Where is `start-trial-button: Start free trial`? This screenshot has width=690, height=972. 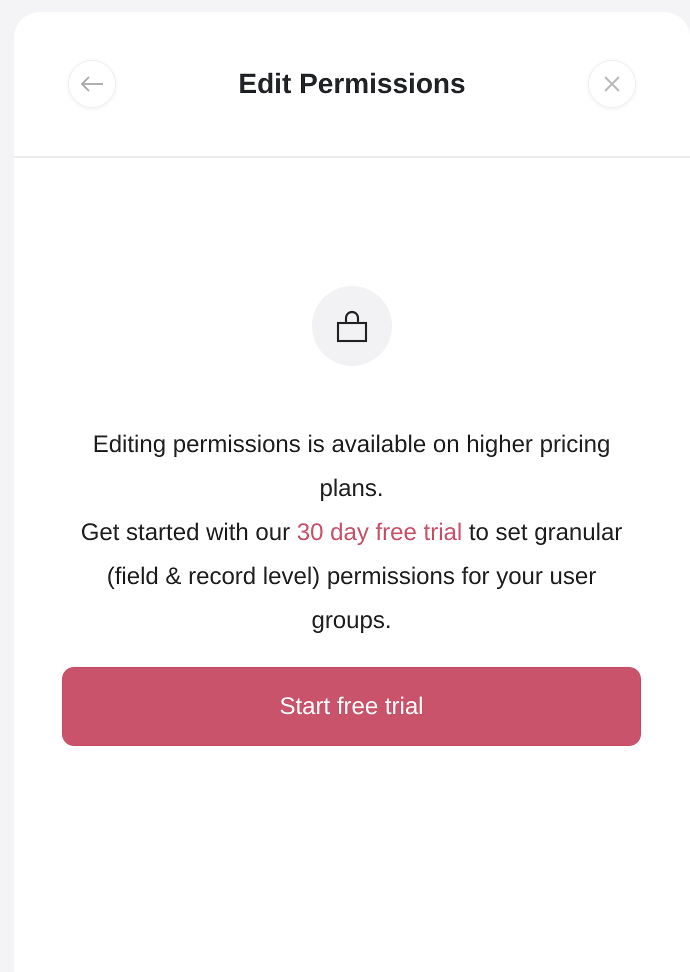 start-trial-button: Start free trial is located at coordinates (351, 706).